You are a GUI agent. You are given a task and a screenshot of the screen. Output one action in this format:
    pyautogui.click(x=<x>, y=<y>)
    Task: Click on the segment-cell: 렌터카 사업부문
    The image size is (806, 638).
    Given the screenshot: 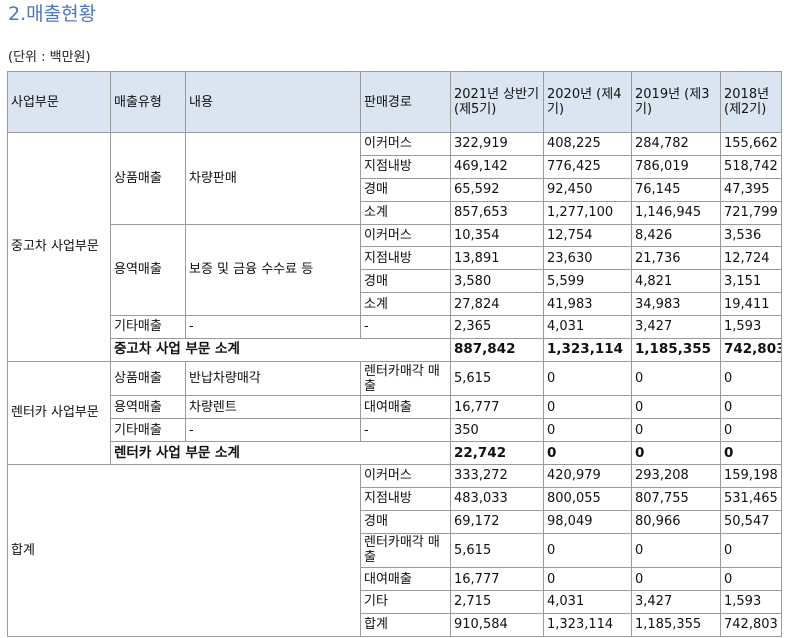 What is the action you would take?
    pyautogui.click(x=59, y=412)
    